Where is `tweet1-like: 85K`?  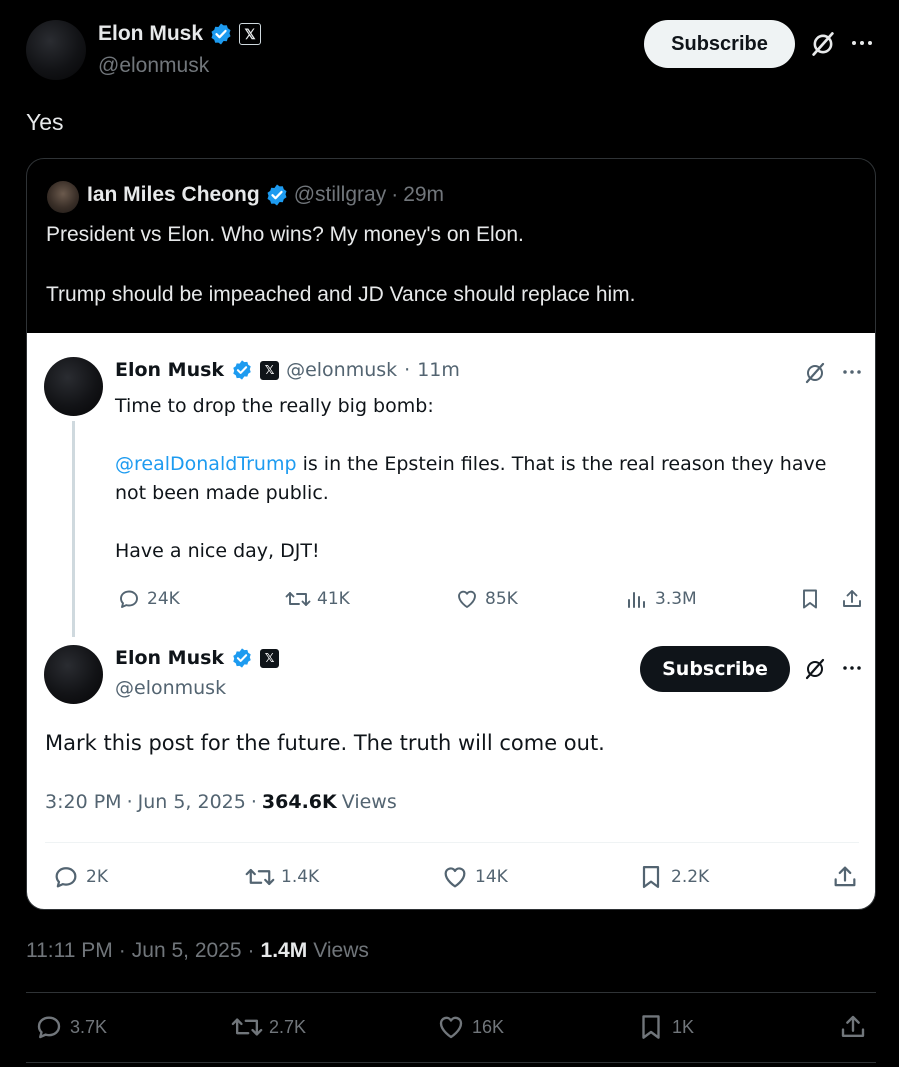
tweet1-like: 85K is located at coordinates (486, 599).